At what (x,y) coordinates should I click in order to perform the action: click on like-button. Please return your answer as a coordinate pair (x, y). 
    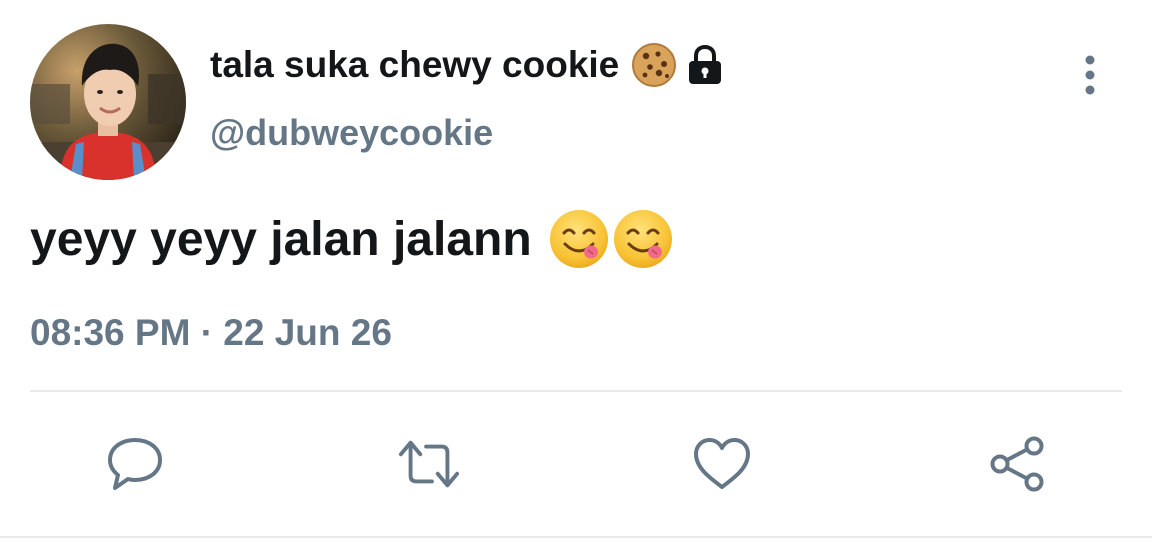
    Looking at the image, I should click on (722, 464).